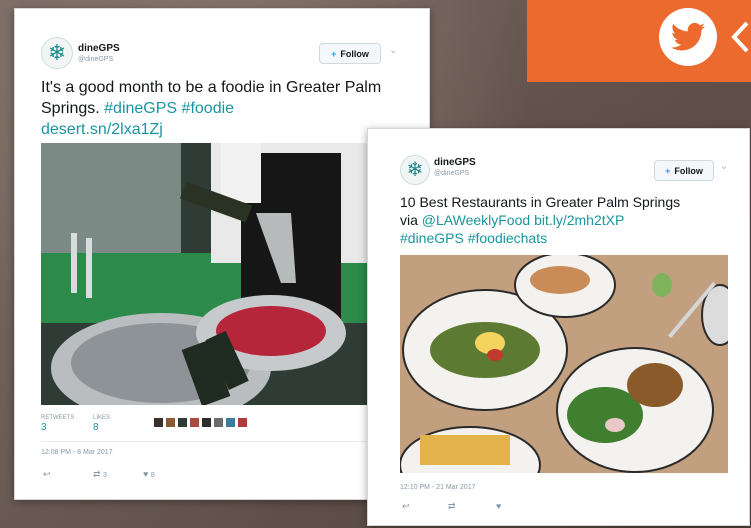 The height and width of the screenshot is (528, 751). Describe the element at coordinates (438, 487) in the screenshot. I see `tweet-timestamp: 12:10 PM - 21 Mar 2017` at that location.